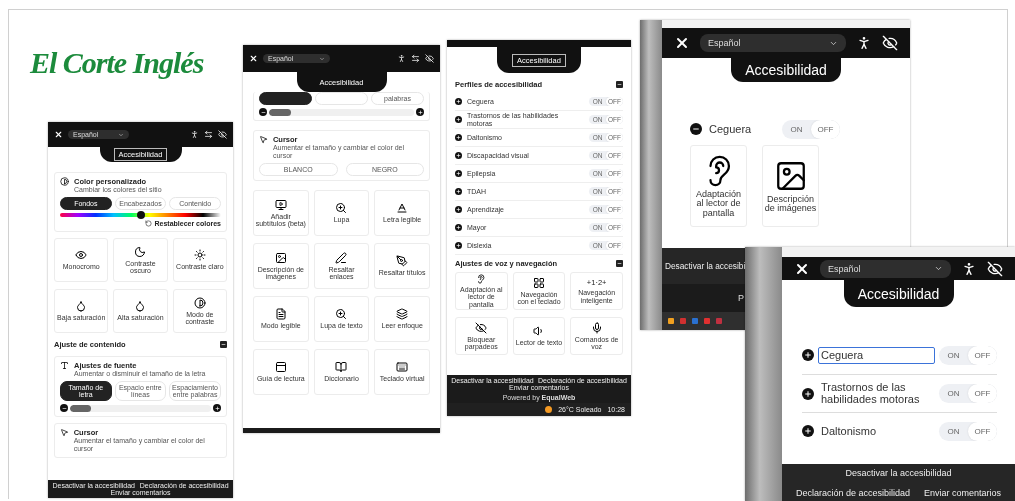 This screenshot has height=501, width=1015. What do you see at coordinates (280, 257) in the screenshot?
I see `image-icon` at bounding box center [280, 257].